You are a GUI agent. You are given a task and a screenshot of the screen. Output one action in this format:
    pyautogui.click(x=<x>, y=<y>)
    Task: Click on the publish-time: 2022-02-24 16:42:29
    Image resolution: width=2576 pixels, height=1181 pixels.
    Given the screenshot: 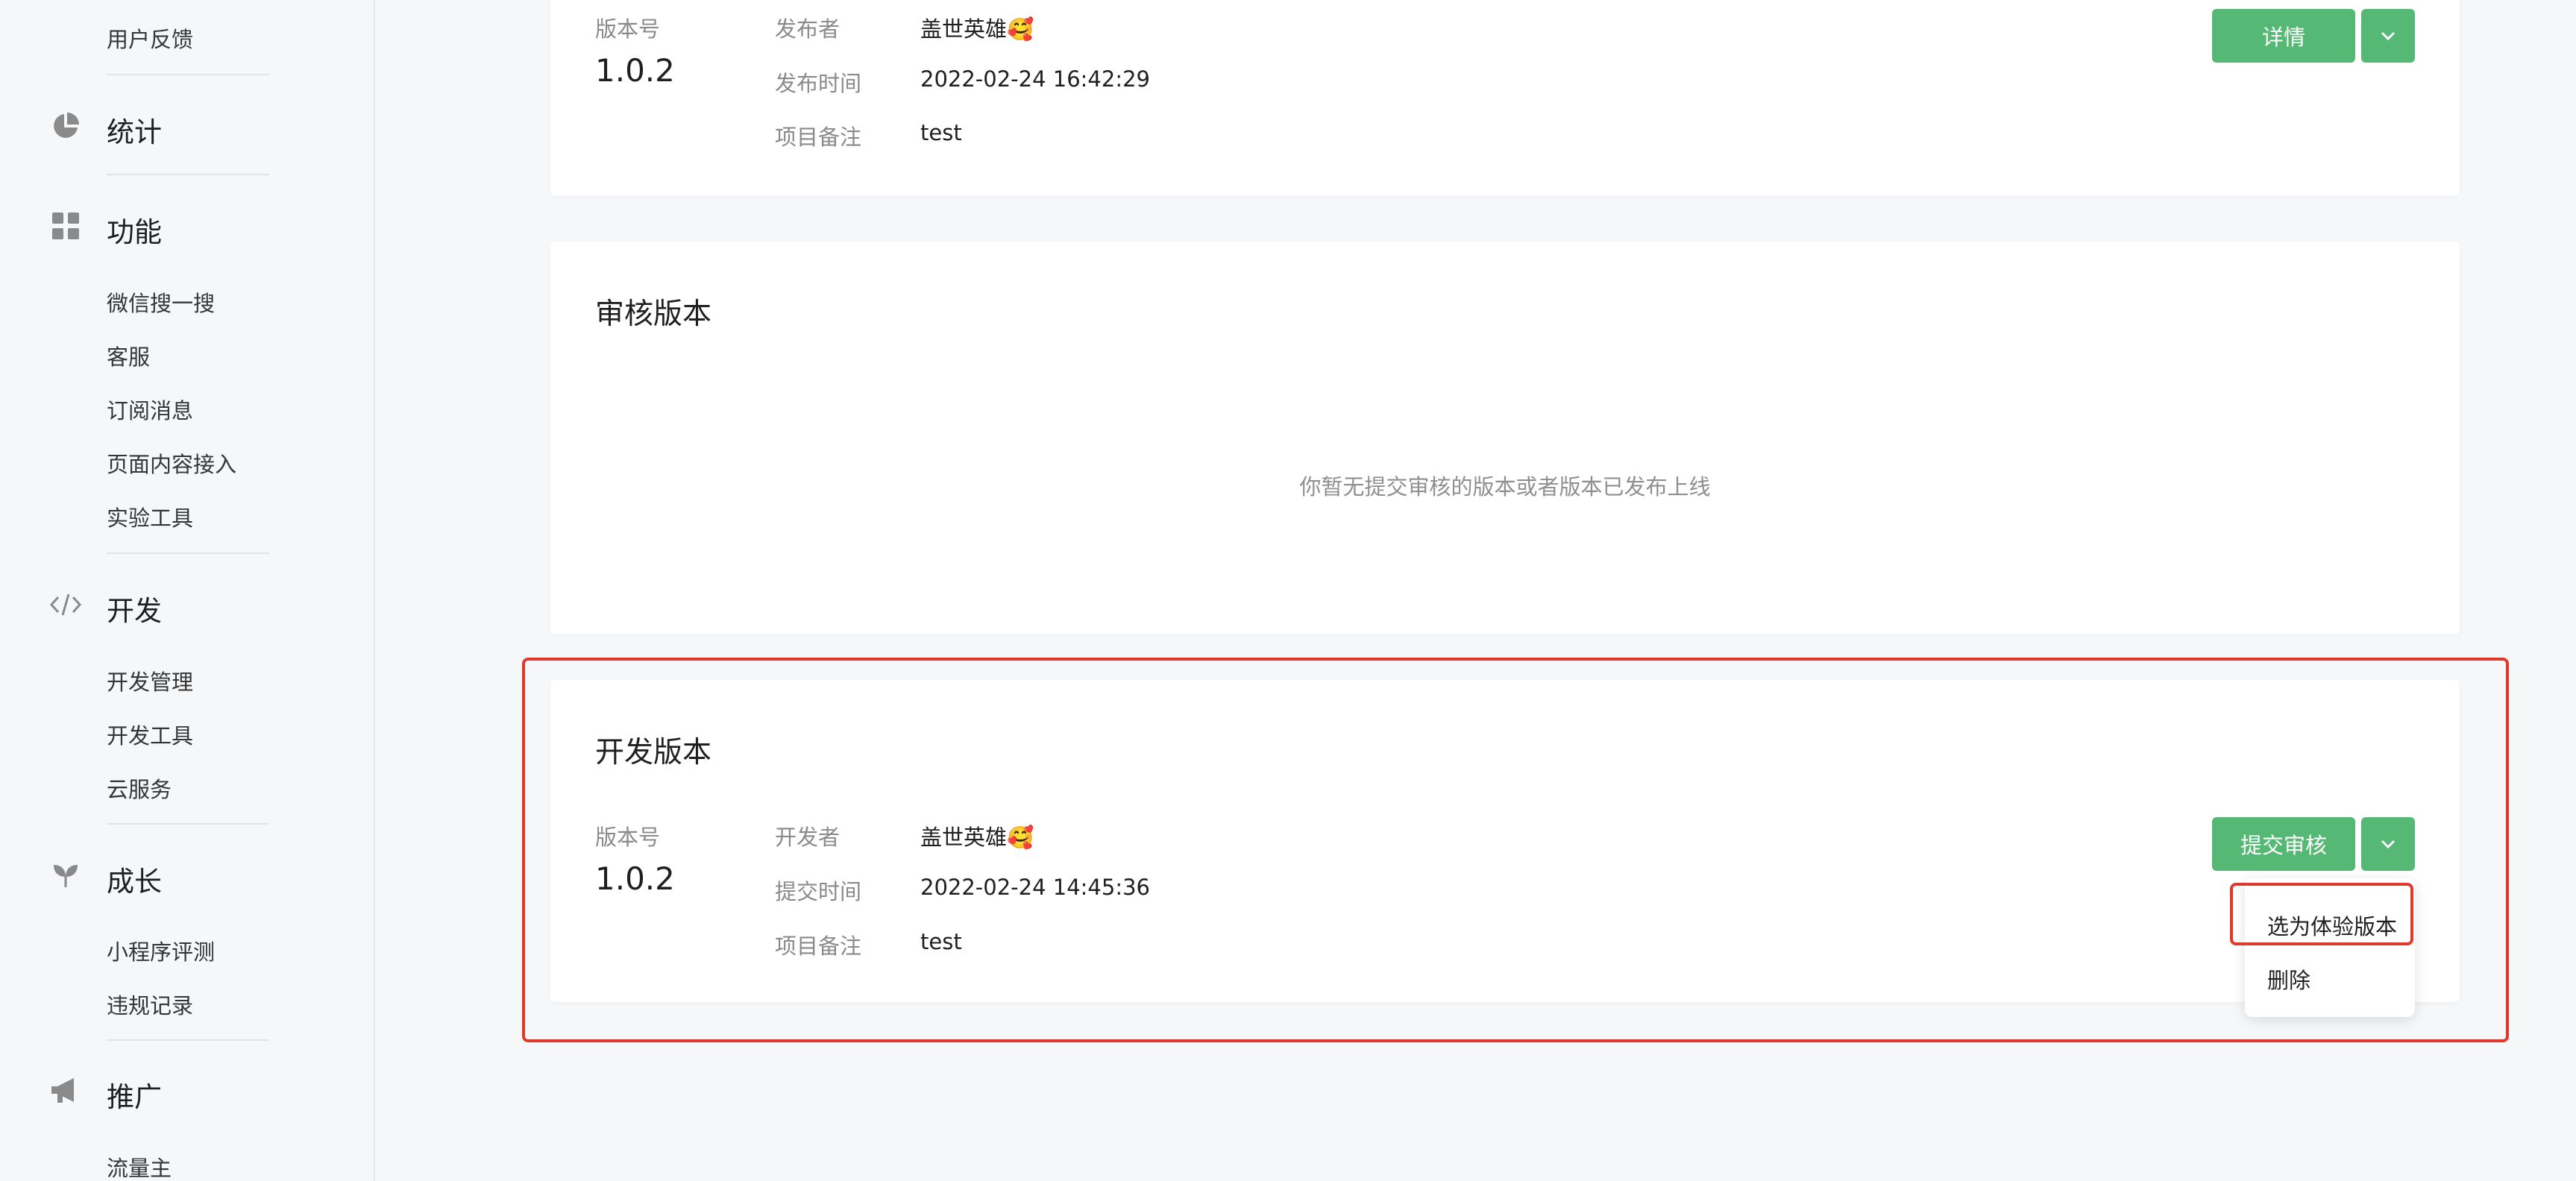 What is the action you would take?
    pyautogui.click(x=1035, y=79)
    